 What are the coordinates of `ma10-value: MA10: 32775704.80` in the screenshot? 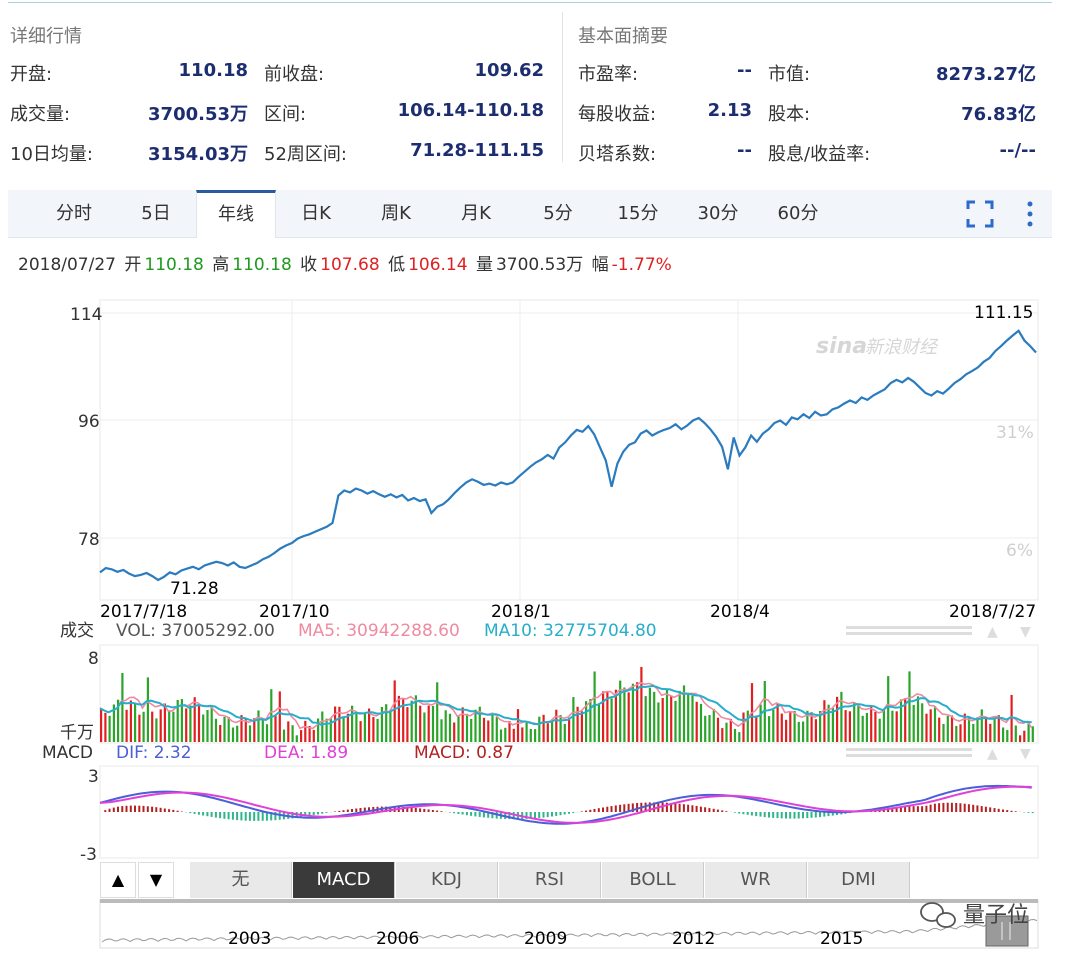 It's located at (570, 631).